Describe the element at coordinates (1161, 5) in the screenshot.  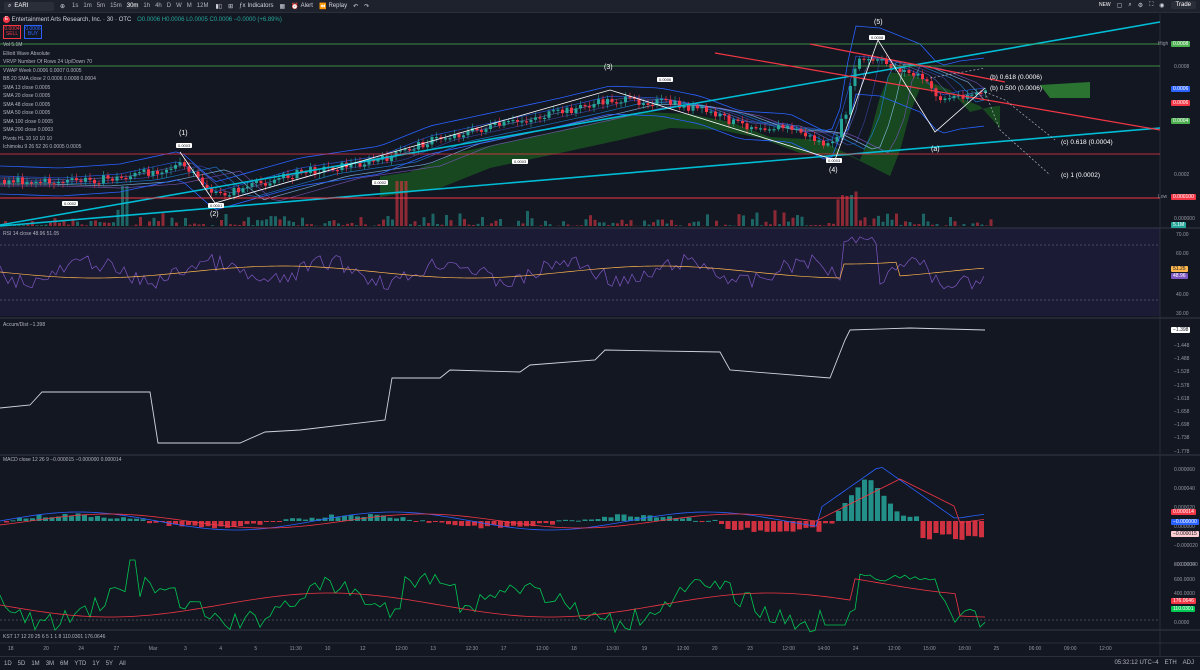
I see `camera-icon: ◉` at that location.